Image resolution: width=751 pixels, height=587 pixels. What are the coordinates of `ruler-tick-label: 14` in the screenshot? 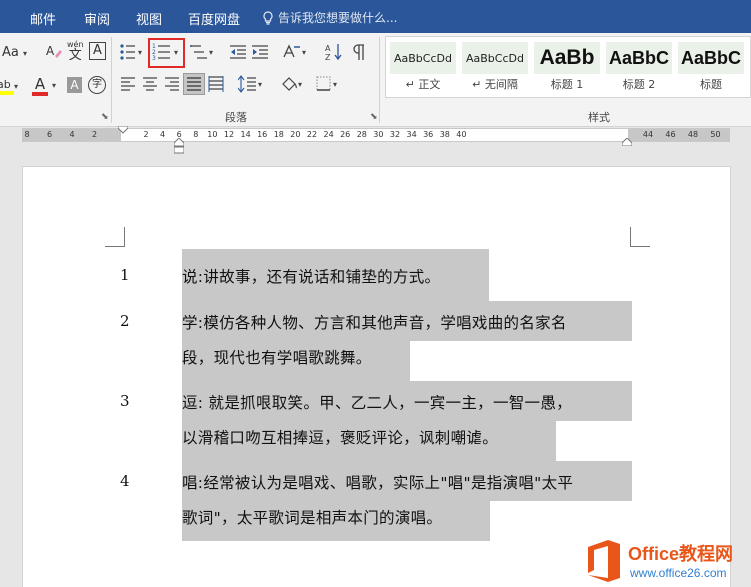 It's located at (245, 134).